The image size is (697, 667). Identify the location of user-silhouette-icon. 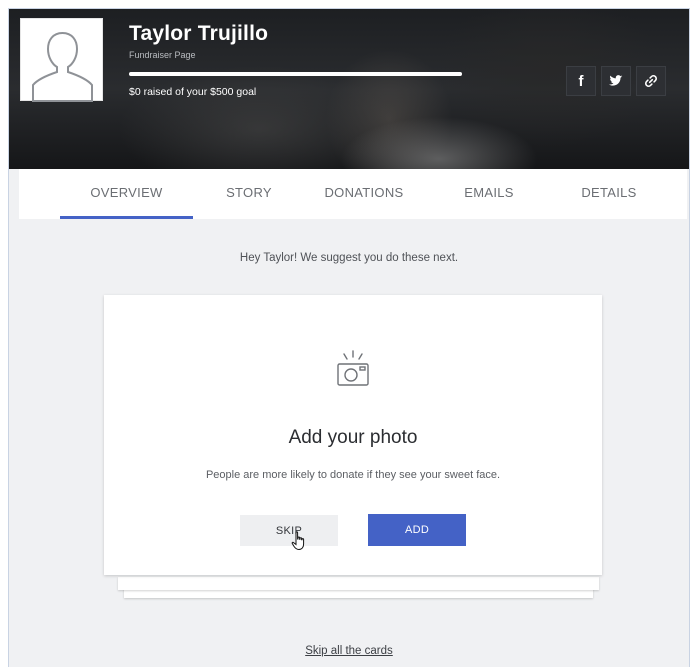
(62, 66).